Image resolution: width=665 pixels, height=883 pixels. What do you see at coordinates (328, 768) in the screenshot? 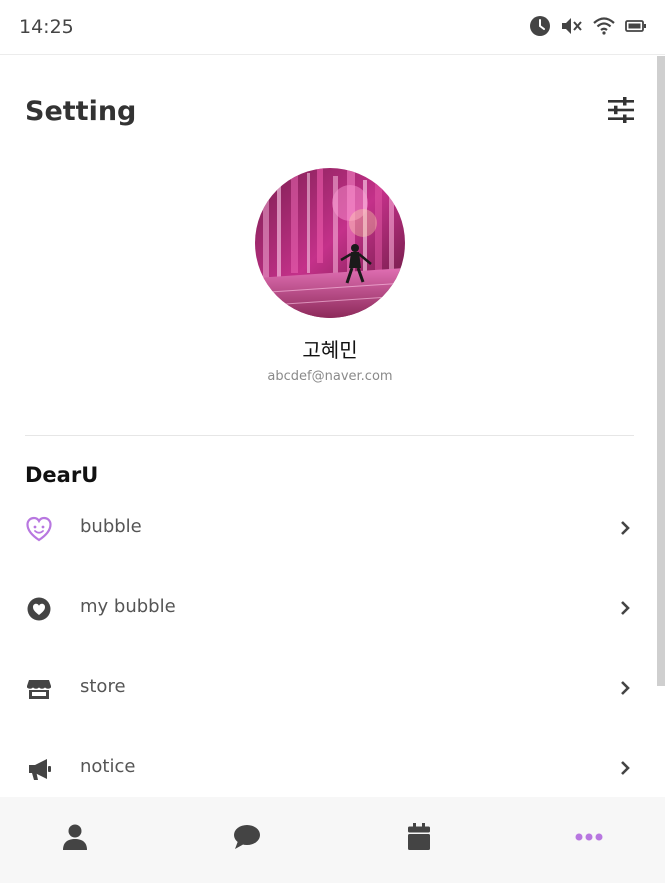
I see `menu-item-notice: notice` at bounding box center [328, 768].